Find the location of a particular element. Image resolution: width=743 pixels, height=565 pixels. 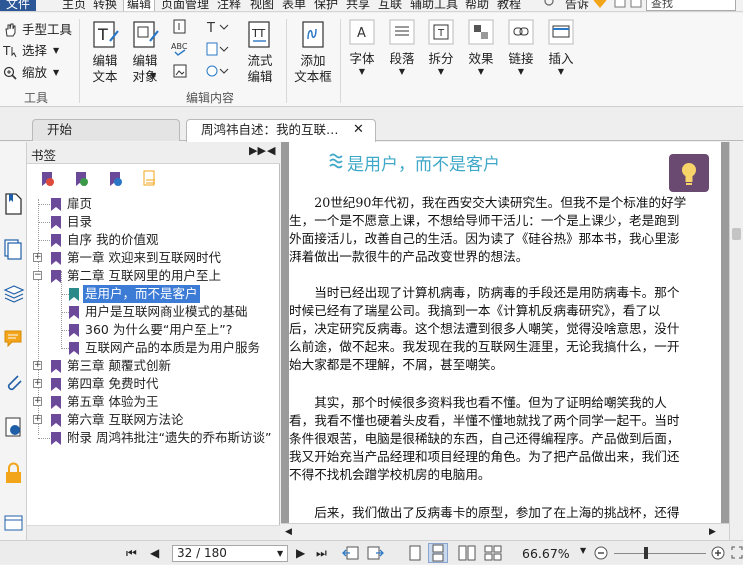

menu-accessibility: 辅助工具 is located at coordinates (434, 5).